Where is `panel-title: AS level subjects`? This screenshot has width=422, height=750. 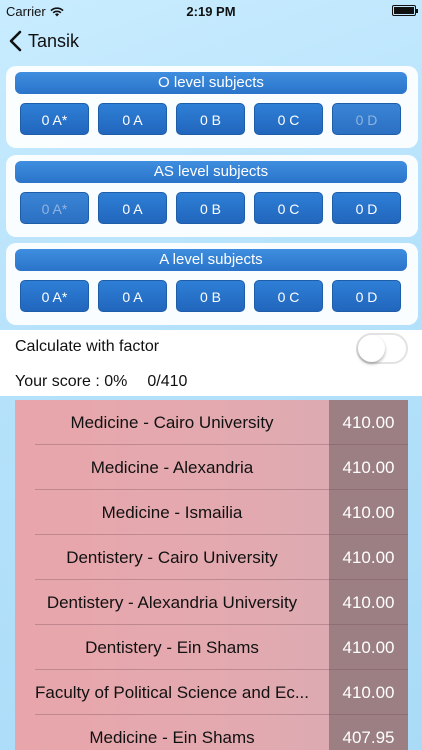
panel-title: AS level subjects is located at coordinates (211, 172).